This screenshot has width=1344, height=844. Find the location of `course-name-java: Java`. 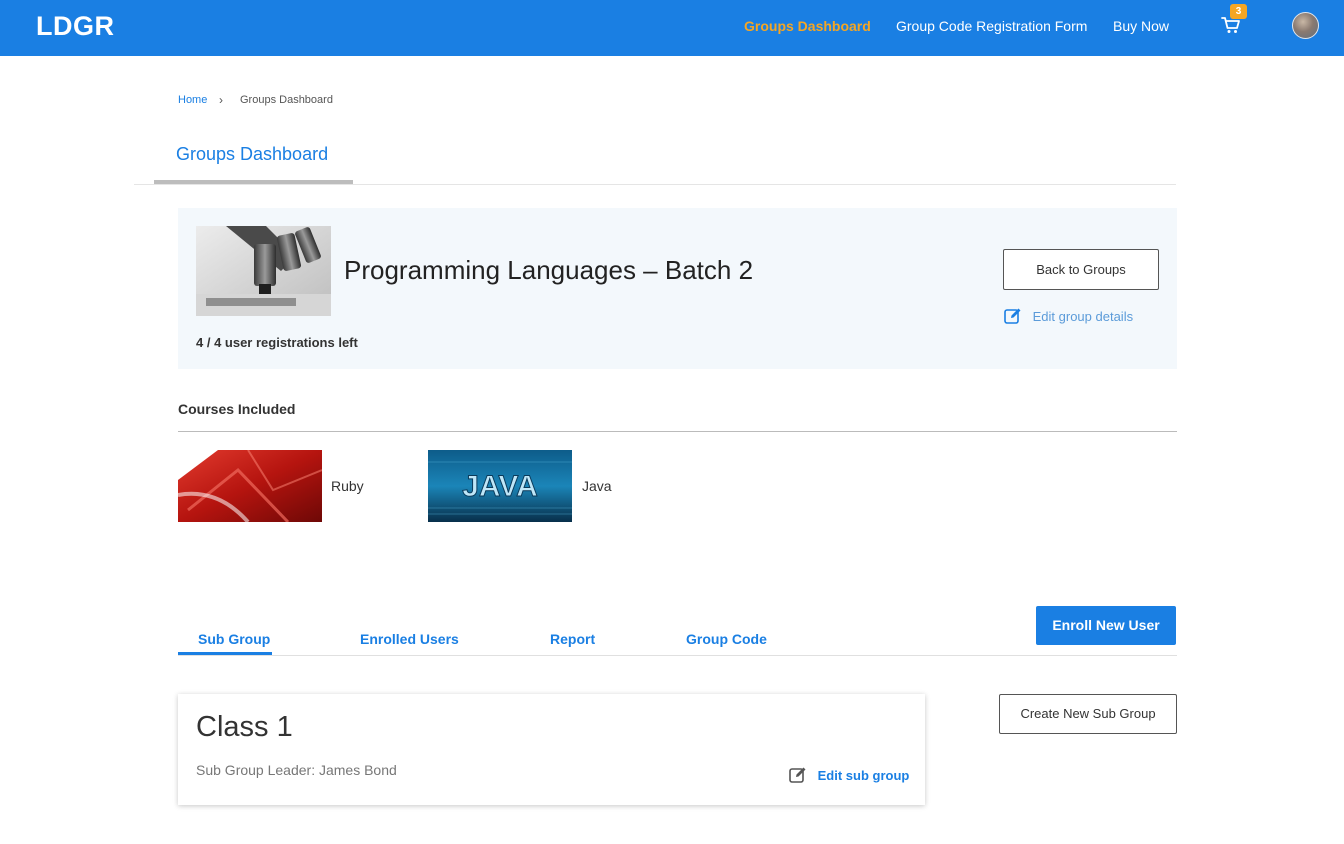

course-name-java: Java is located at coordinates (597, 486).